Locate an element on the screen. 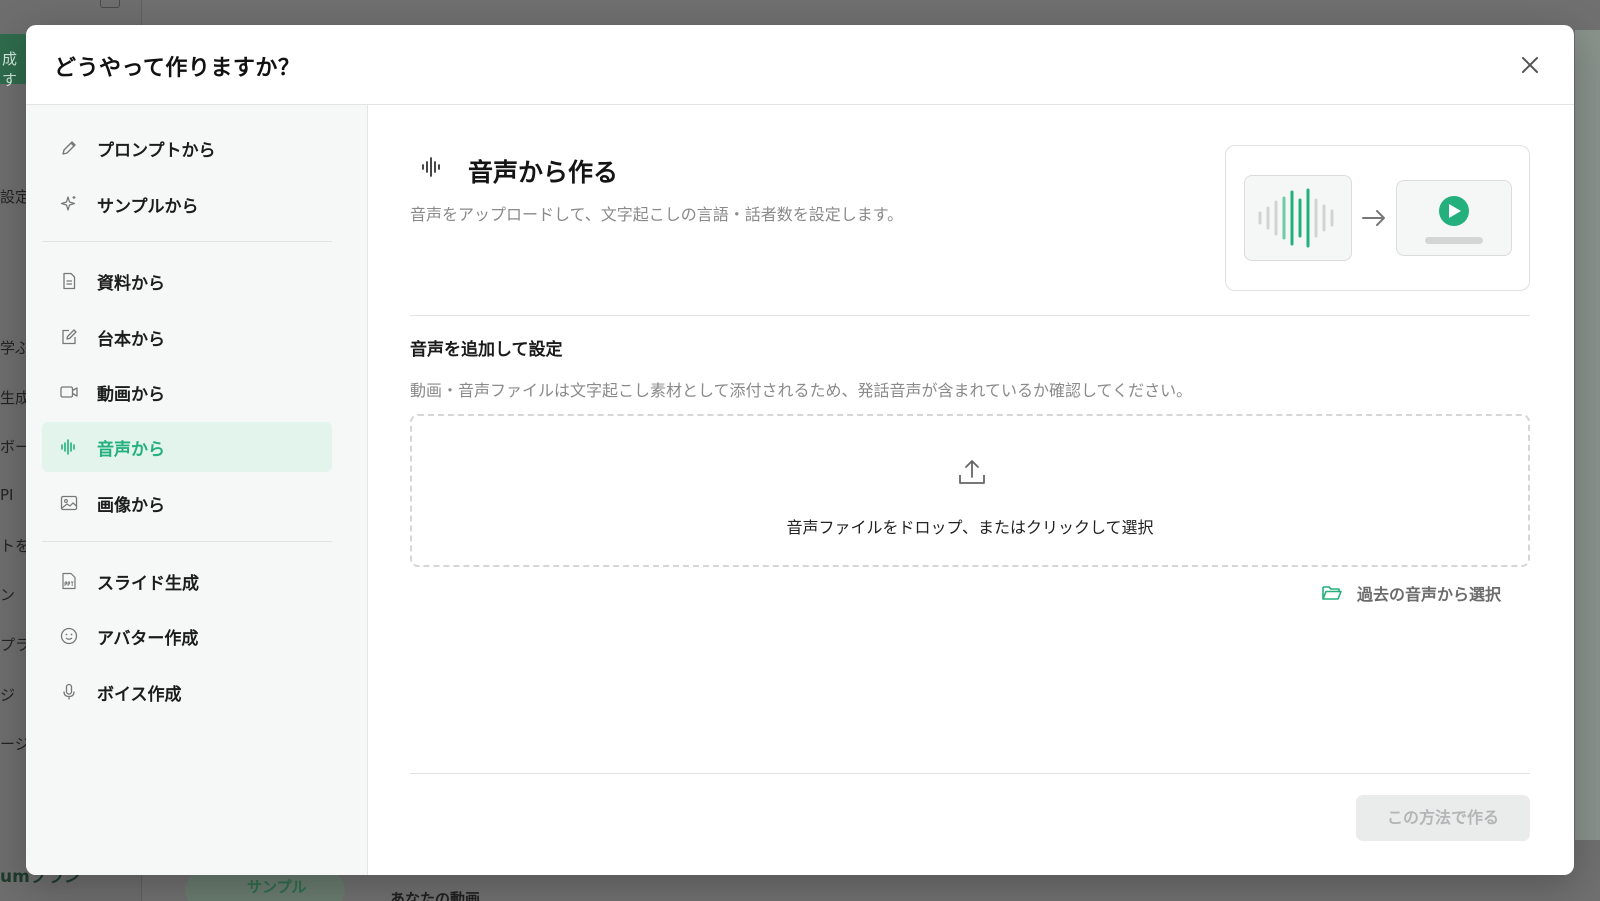 The width and height of the screenshot is (1600, 901). sidebar-item-label: 資料から is located at coordinates (131, 283).